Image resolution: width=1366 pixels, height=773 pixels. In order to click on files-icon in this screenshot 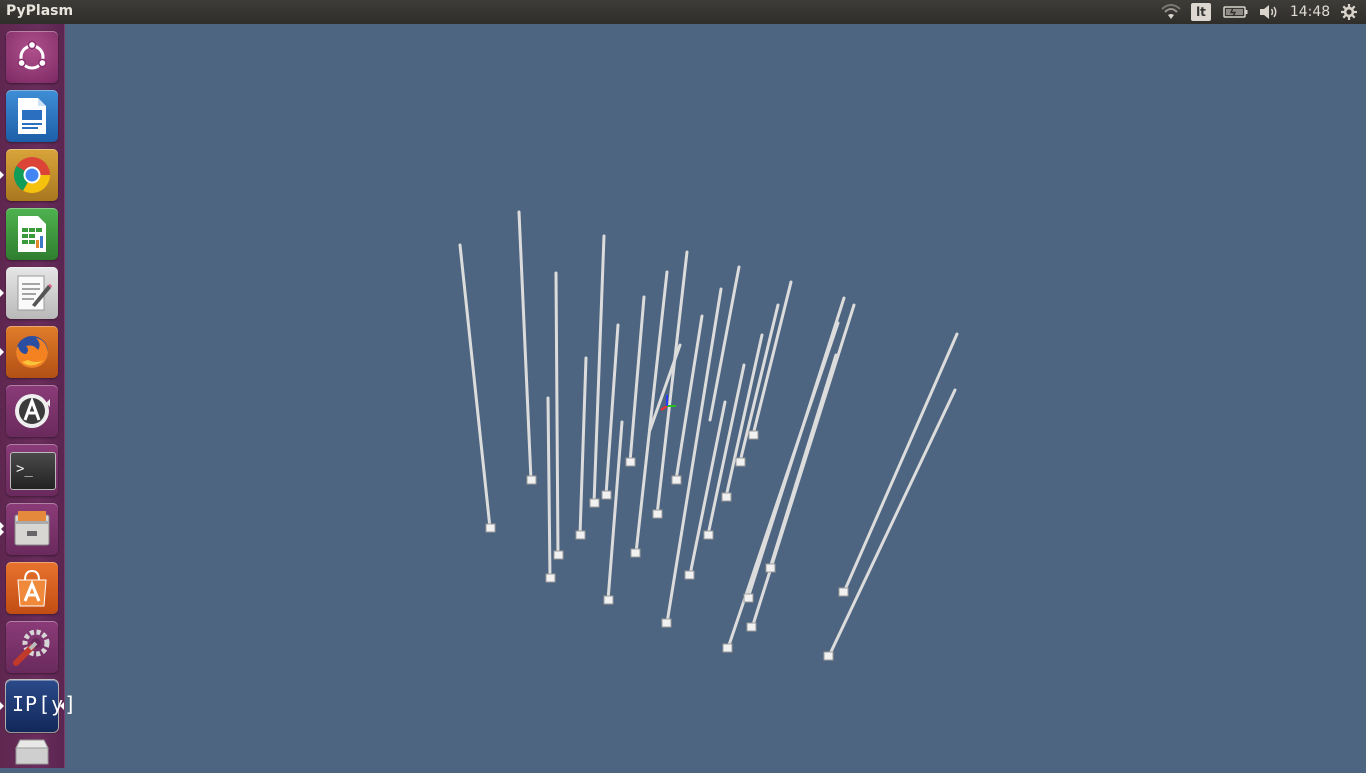, I will do `click(32, 528)`.